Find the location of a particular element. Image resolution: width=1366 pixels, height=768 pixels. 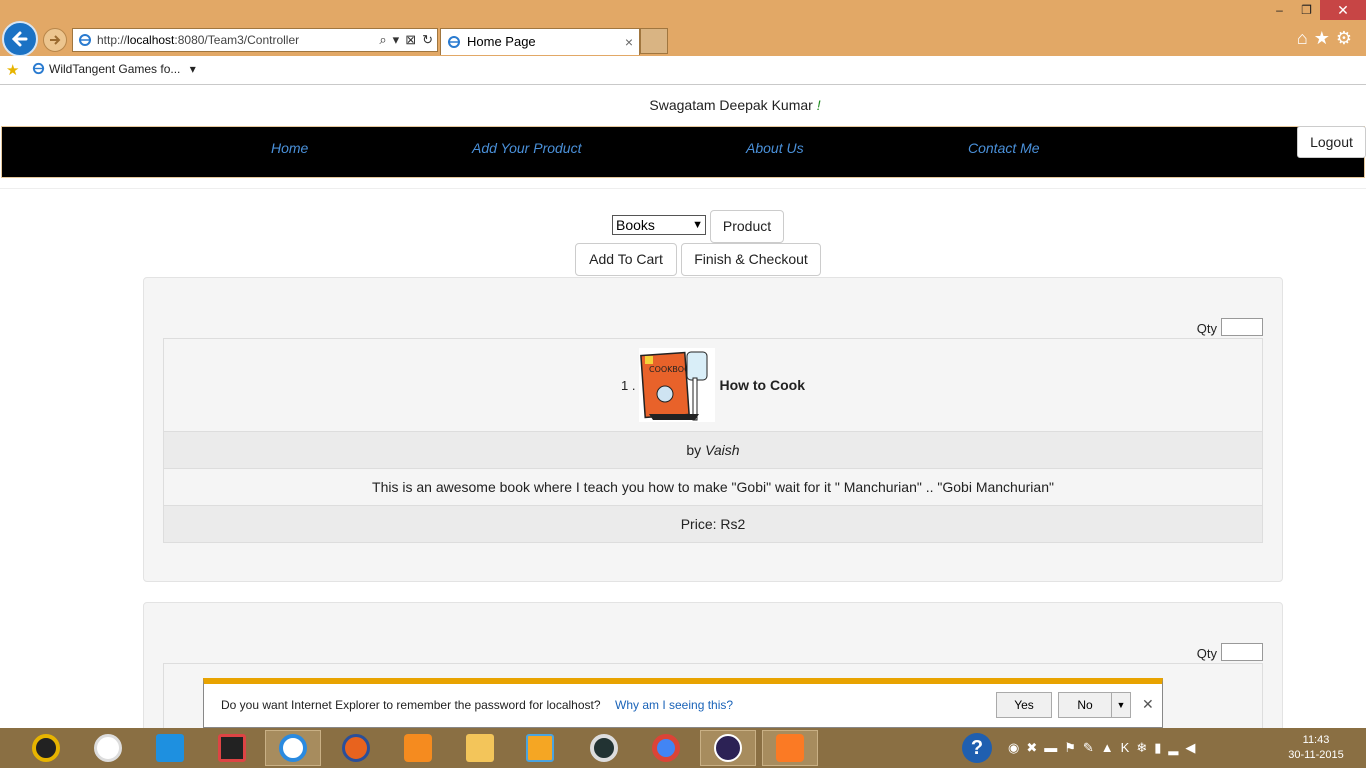

no-dropdown-button: ▼ is located at coordinates (1121, 705).